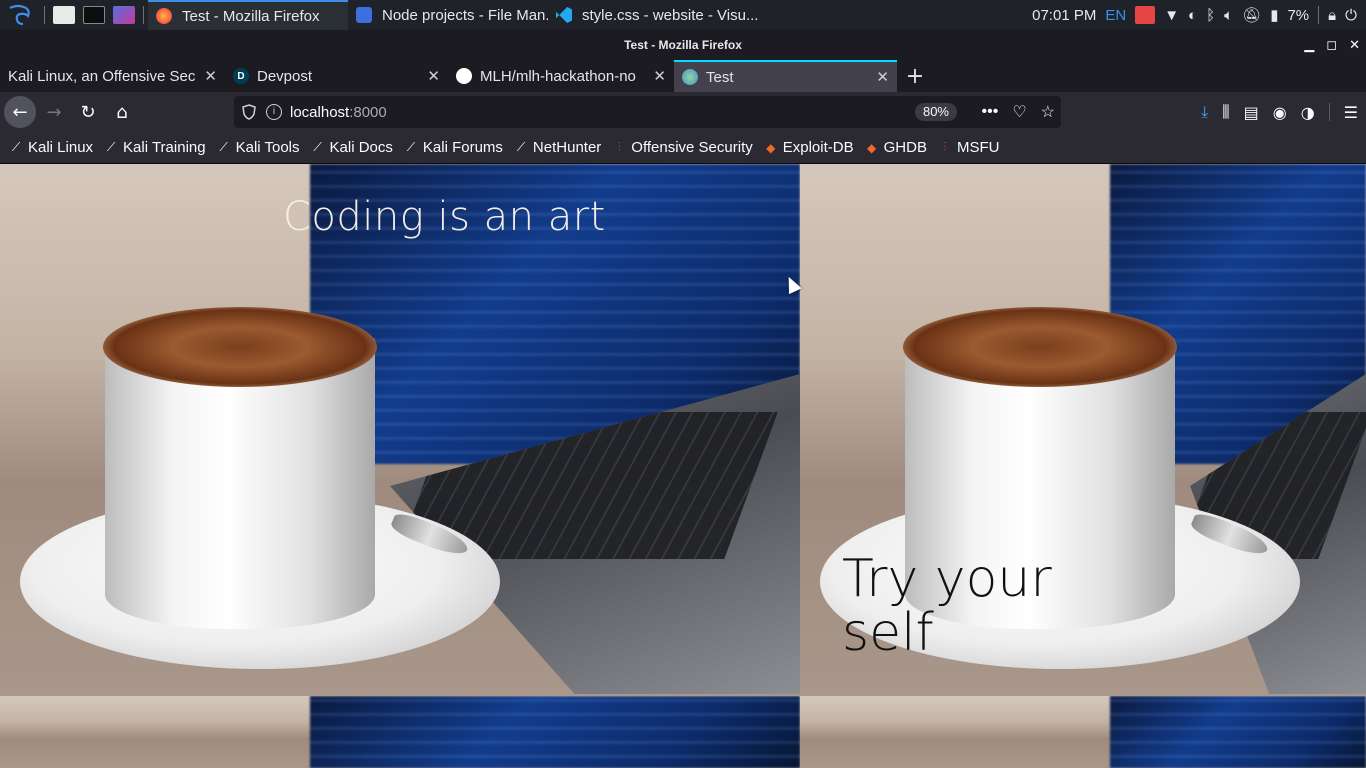 The height and width of the screenshot is (768, 1366). Describe the element at coordinates (978, 147) in the screenshot. I see `bookmark-label: MSFU` at that location.